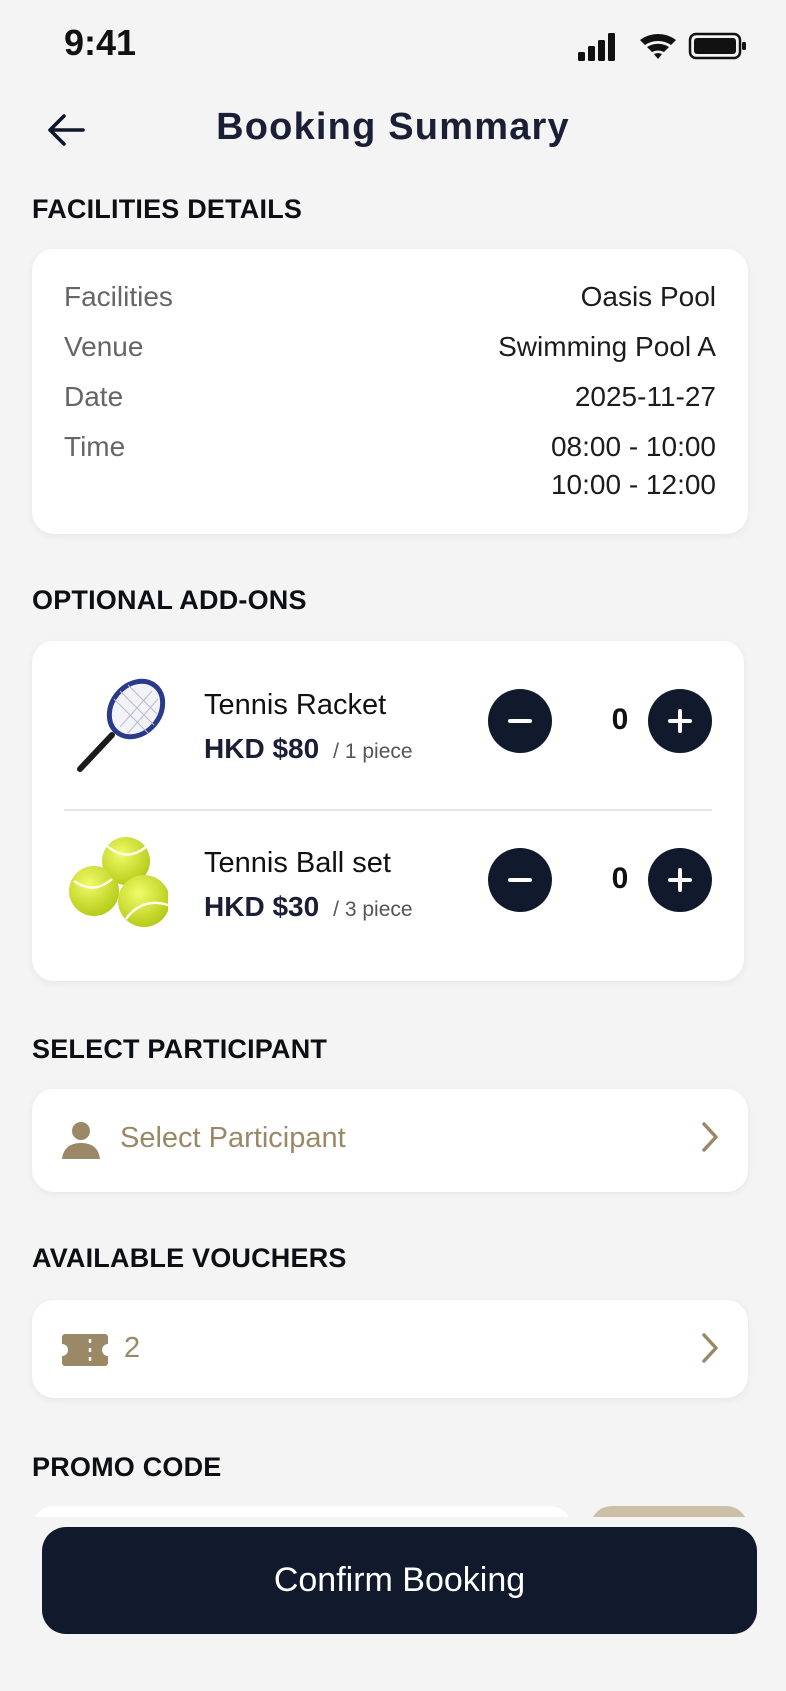  Describe the element at coordinates (373, 909) in the screenshot. I see `addon-unit: / 3 piece` at that location.